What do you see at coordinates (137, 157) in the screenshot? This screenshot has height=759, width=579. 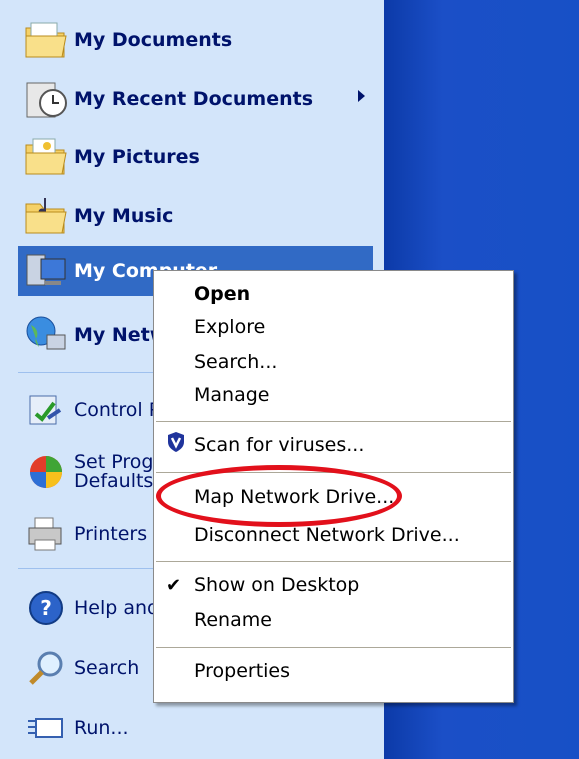 I see `start-item-label: My Pictures` at bounding box center [137, 157].